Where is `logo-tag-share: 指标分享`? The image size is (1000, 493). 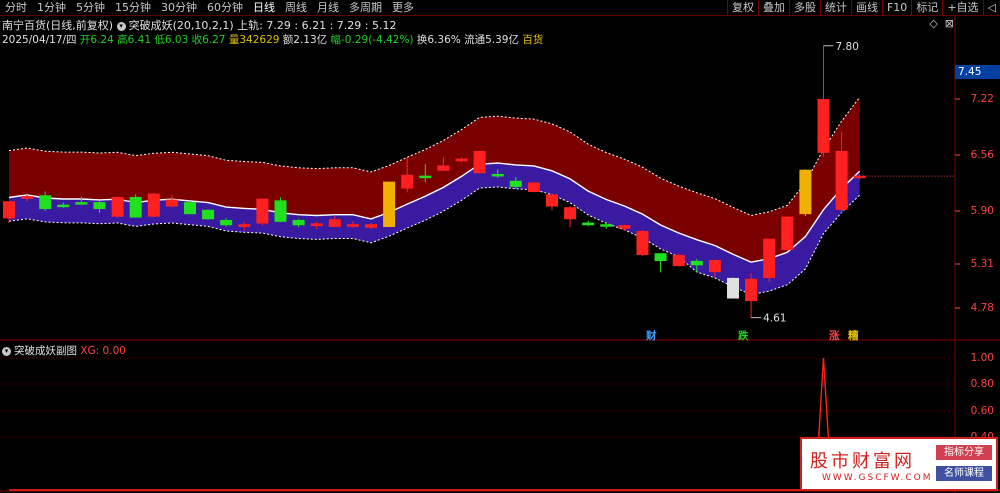
logo-tag-share: 指标分享 is located at coordinates (964, 452).